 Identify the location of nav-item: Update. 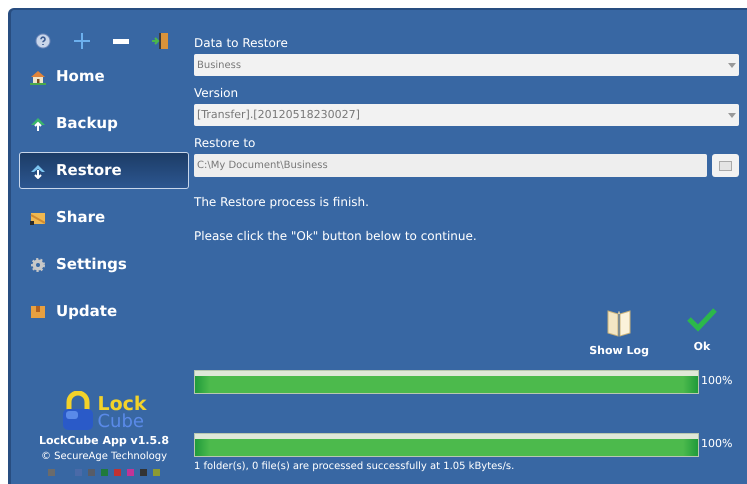
(104, 311).